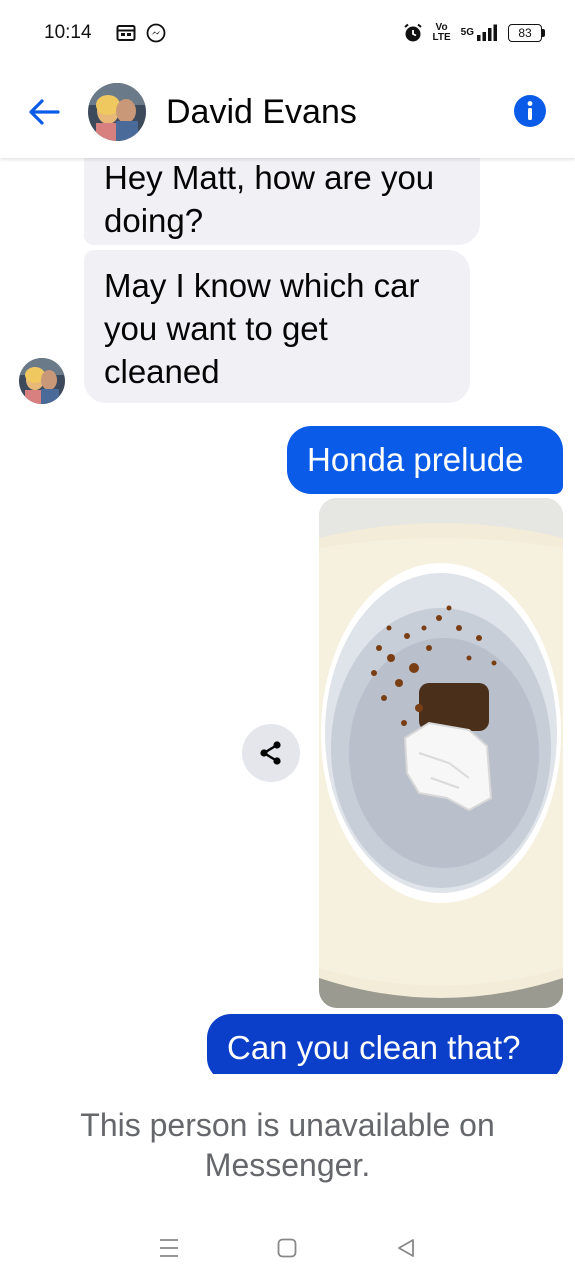 The height and width of the screenshot is (1280, 575). I want to click on system-nav-bar, so click(287, 1248).